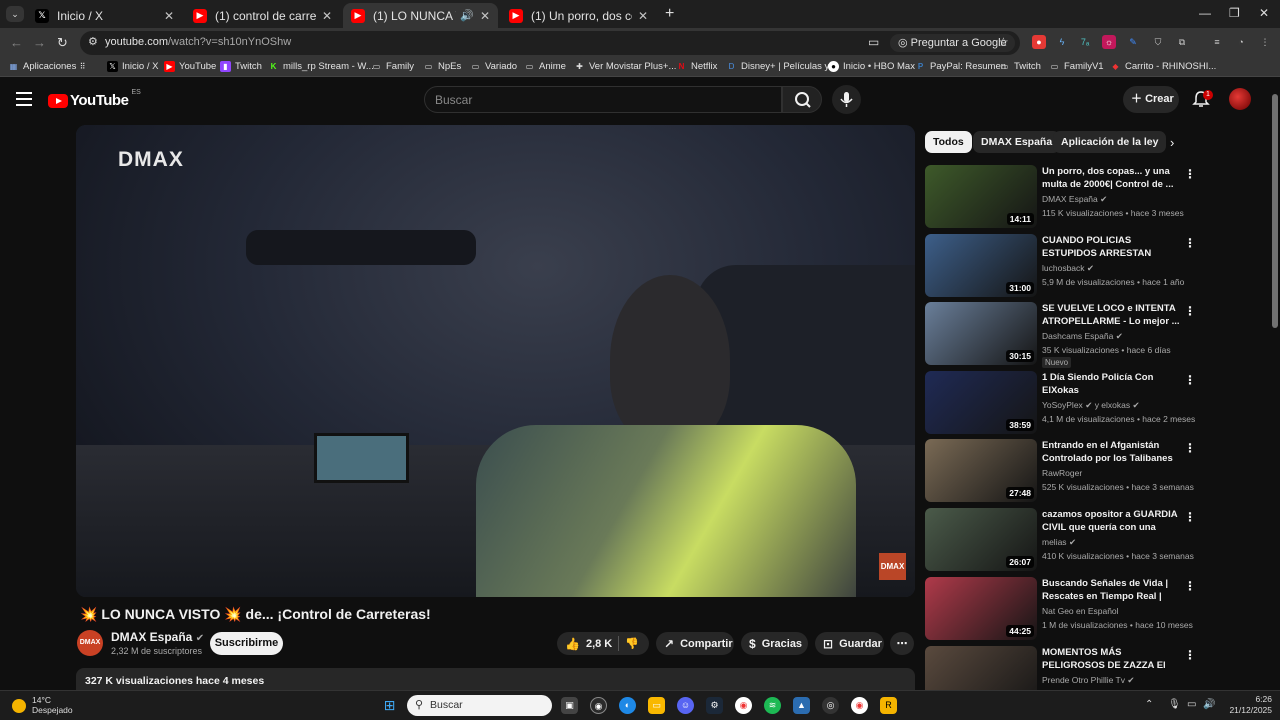 The width and height of the screenshot is (1280, 720). Describe the element at coordinates (1017, 142) in the screenshot. I see `chip-dmax-espana: DMAX España` at that location.